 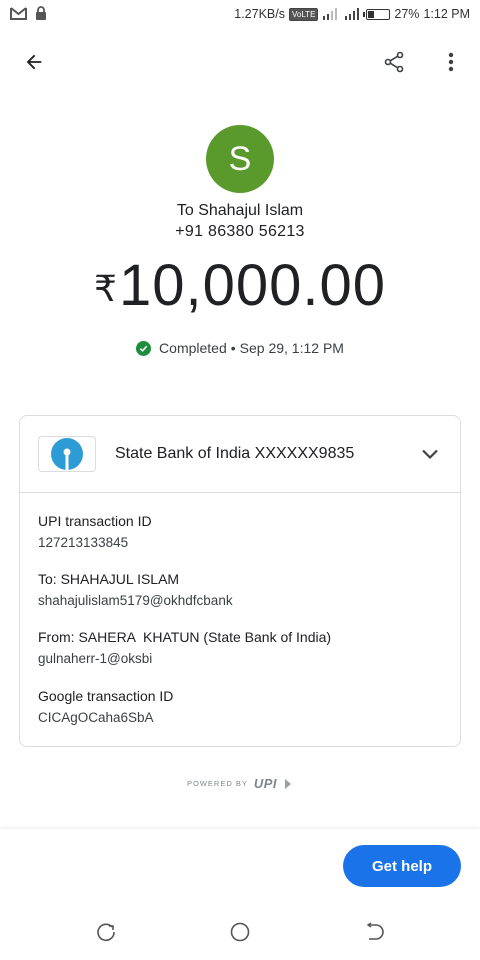 I want to click on battery-level, so click(x=371, y=14).